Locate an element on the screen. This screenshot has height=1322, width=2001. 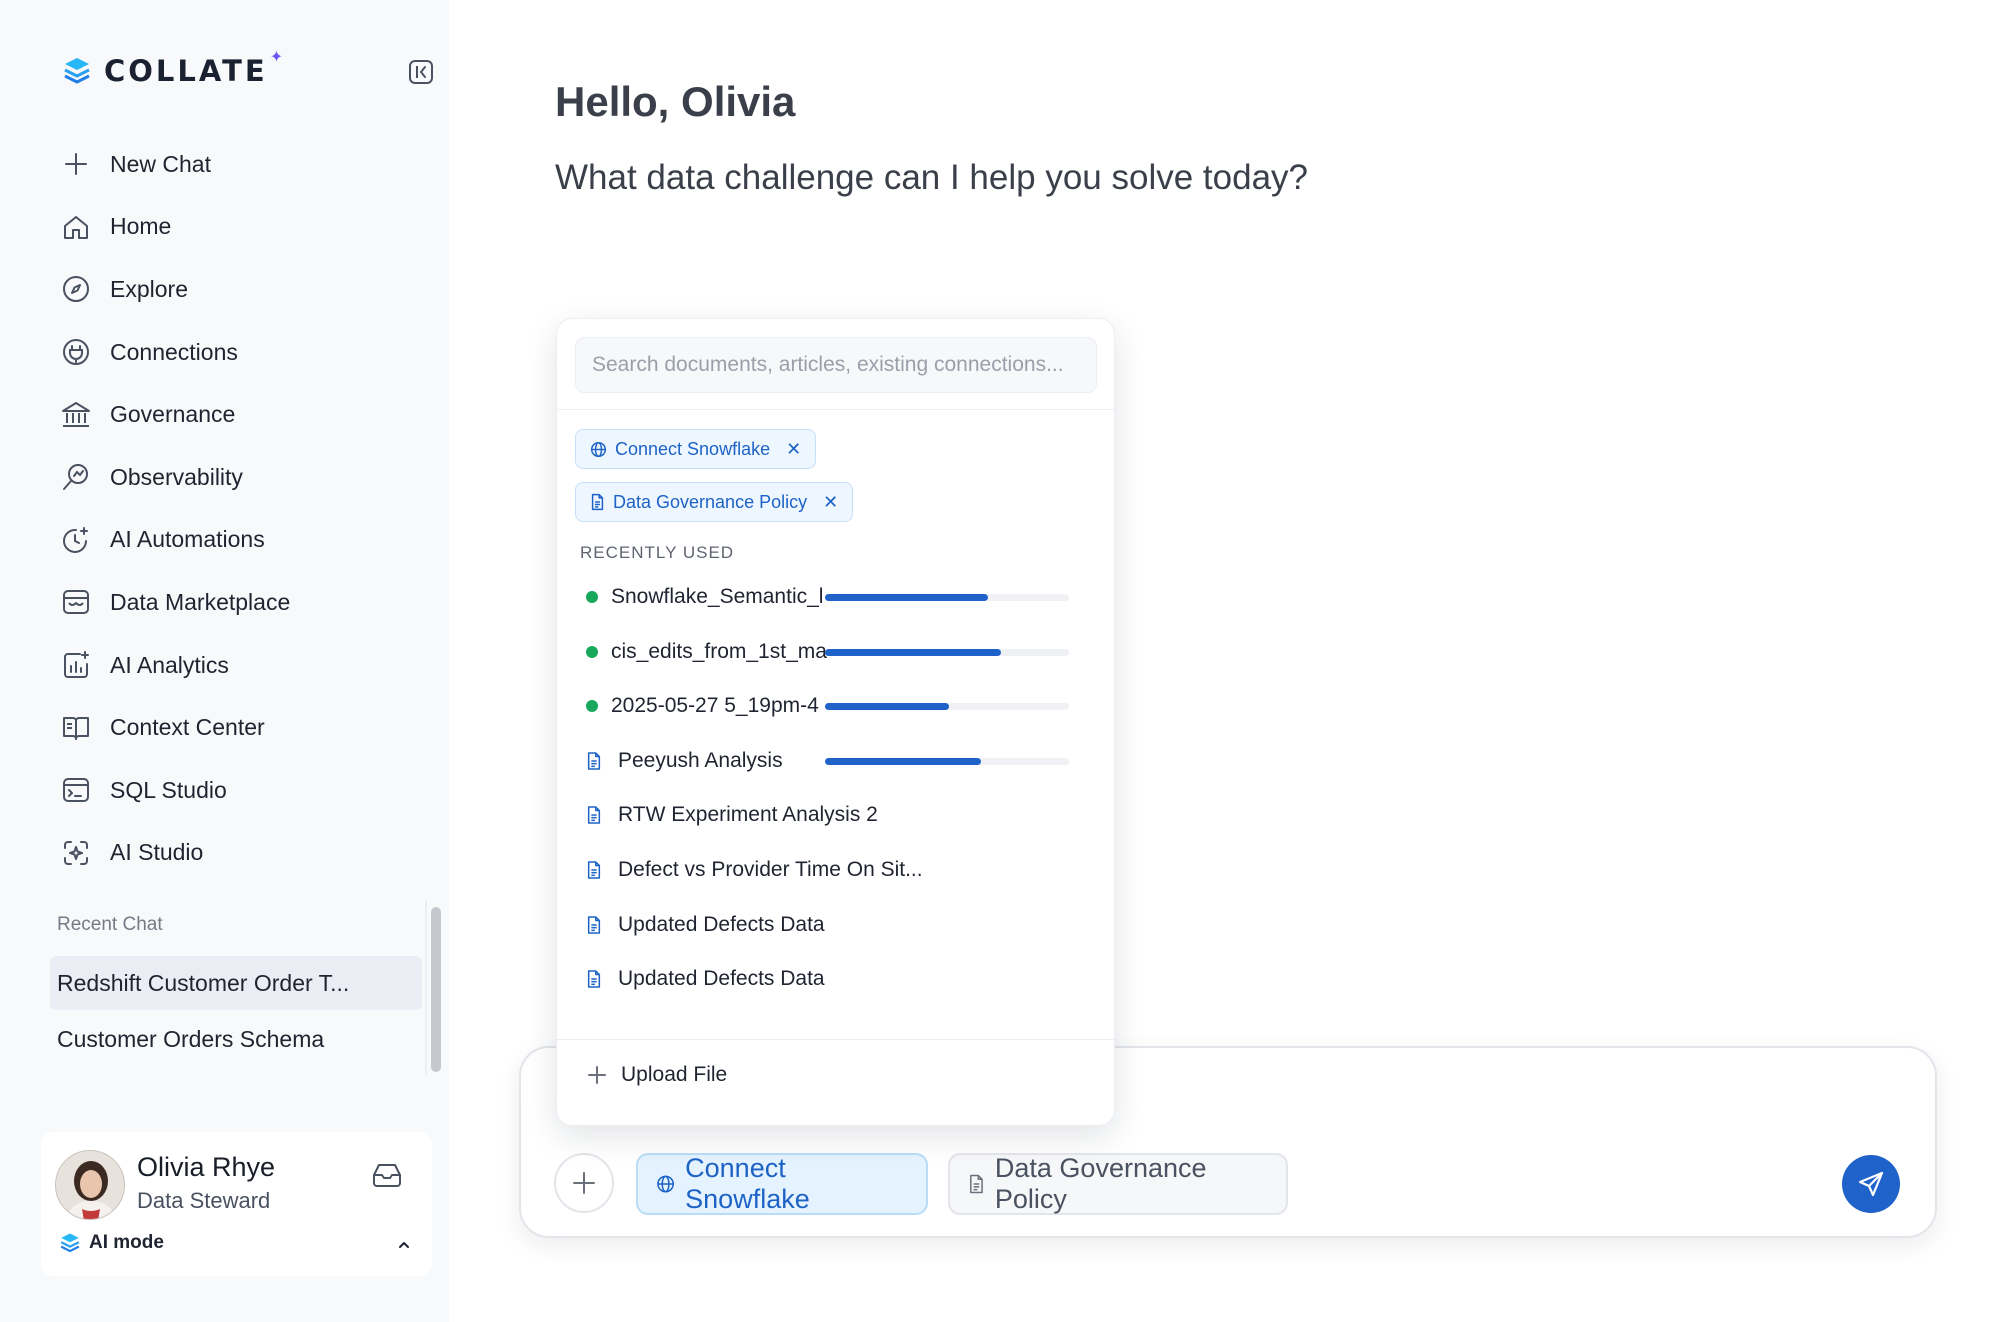
tag-label: Data Governance Policy is located at coordinates (710, 501).